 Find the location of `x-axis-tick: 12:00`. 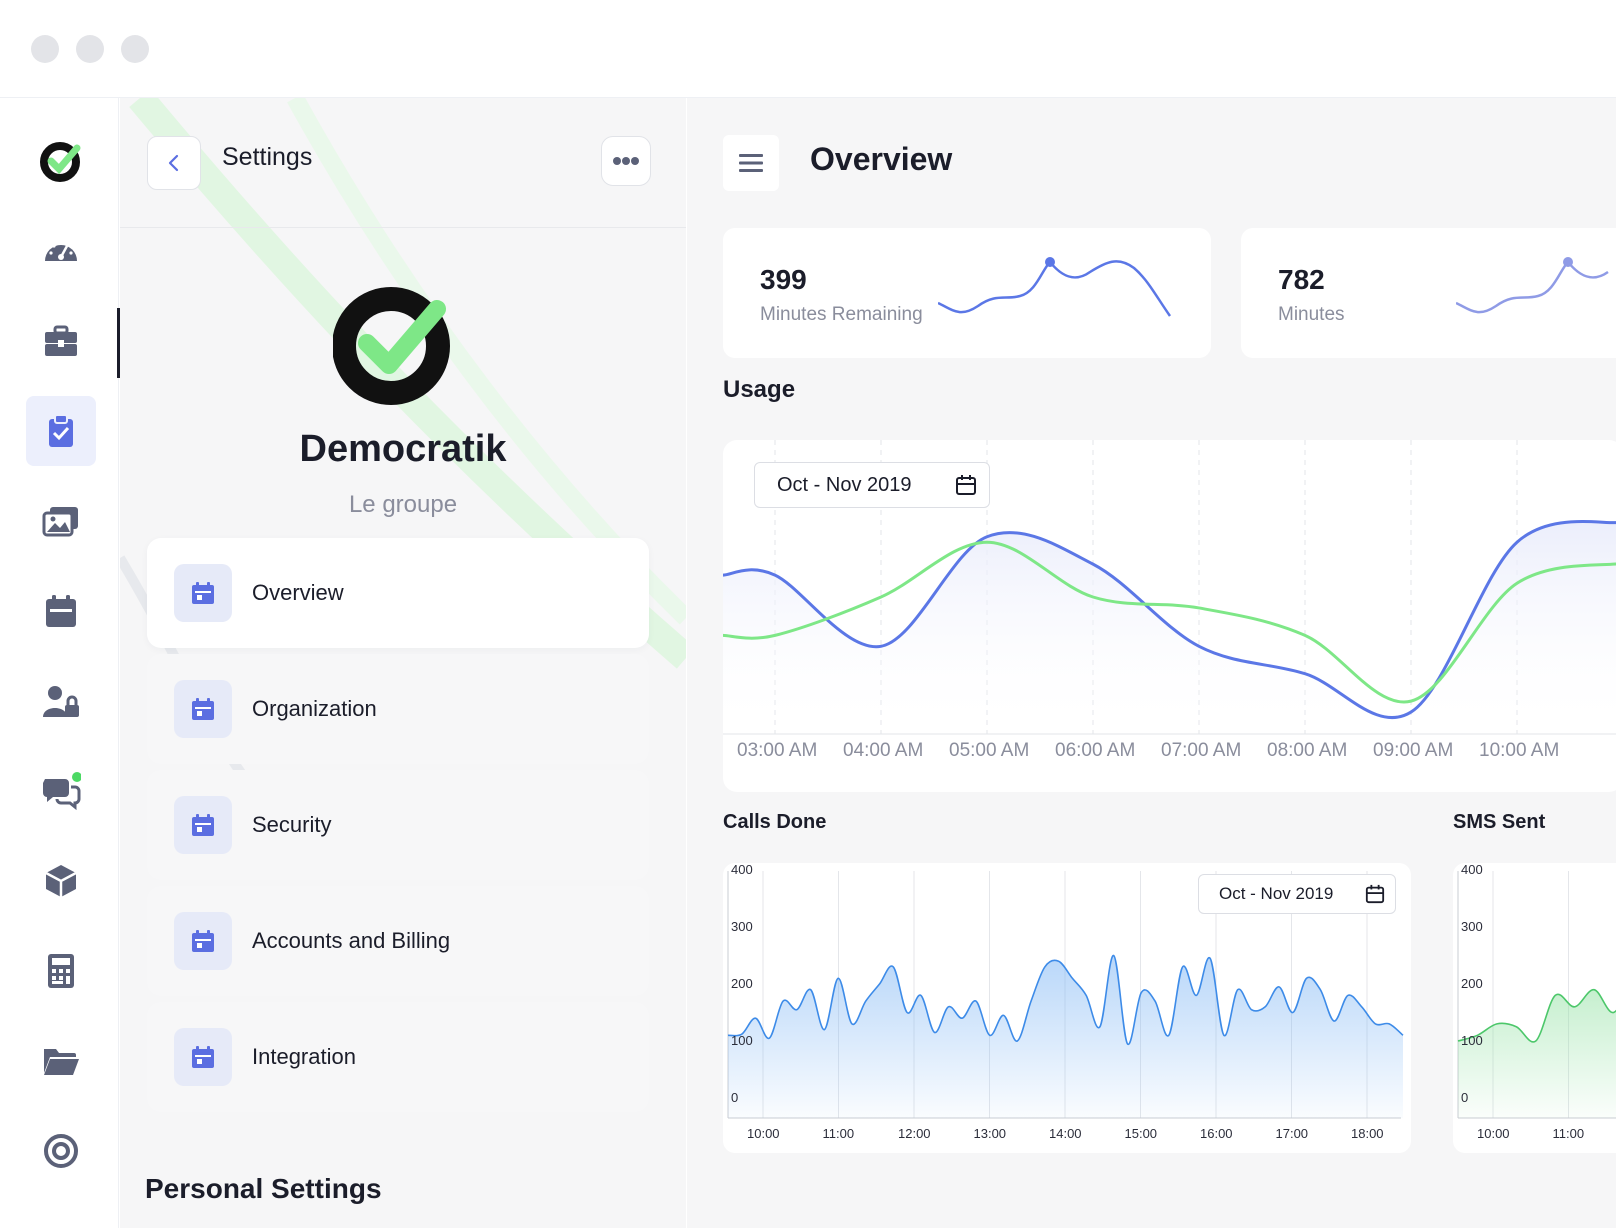

x-axis-tick: 12:00 is located at coordinates (914, 1133).